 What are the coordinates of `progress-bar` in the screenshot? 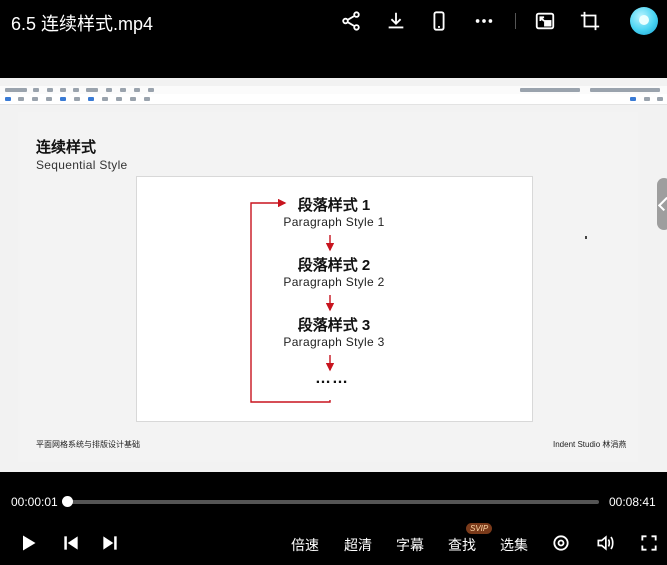 It's located at (333, 502).